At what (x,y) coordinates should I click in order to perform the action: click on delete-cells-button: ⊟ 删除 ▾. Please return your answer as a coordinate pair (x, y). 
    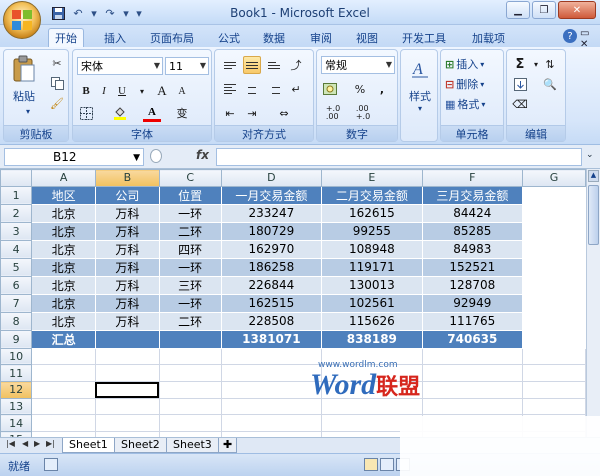
    Looking at the image, I should click on (473, 84).